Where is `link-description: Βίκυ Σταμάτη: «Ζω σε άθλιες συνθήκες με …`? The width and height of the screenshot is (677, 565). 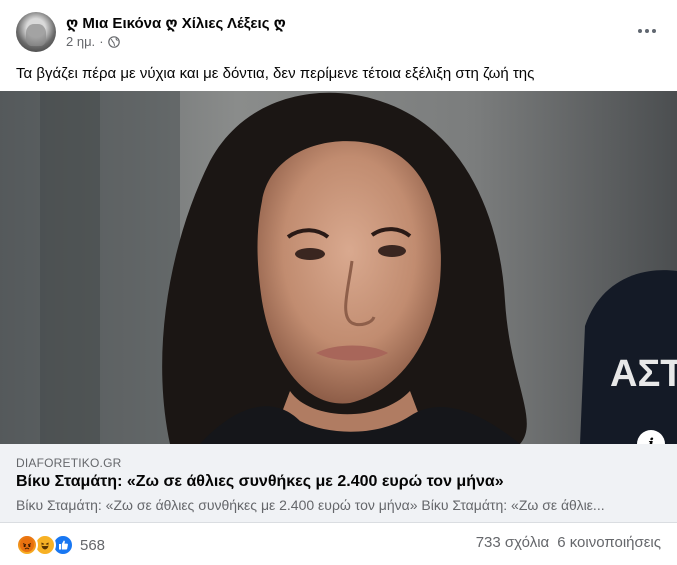
link-description: Βίκυ Σταμάτη: «Ζω σε άθλιες συνθήκες με … is located at coordinates (310, 505).